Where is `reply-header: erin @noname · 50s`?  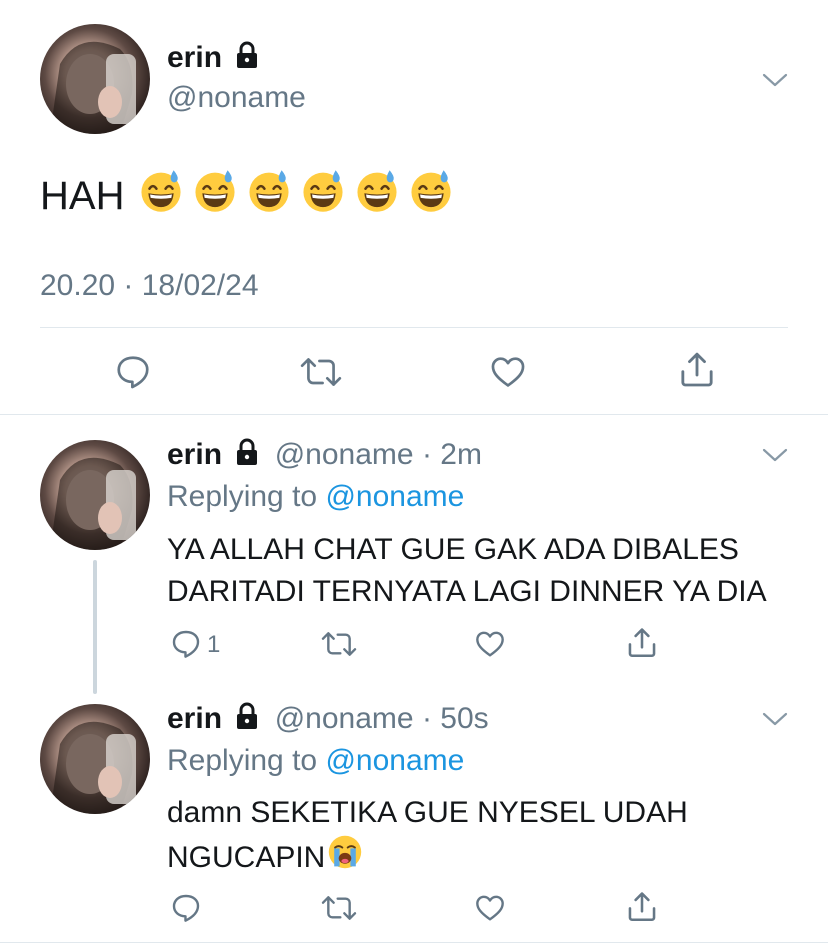
reply-header: erin @noname · 50s is located at coordinates (328, 719).